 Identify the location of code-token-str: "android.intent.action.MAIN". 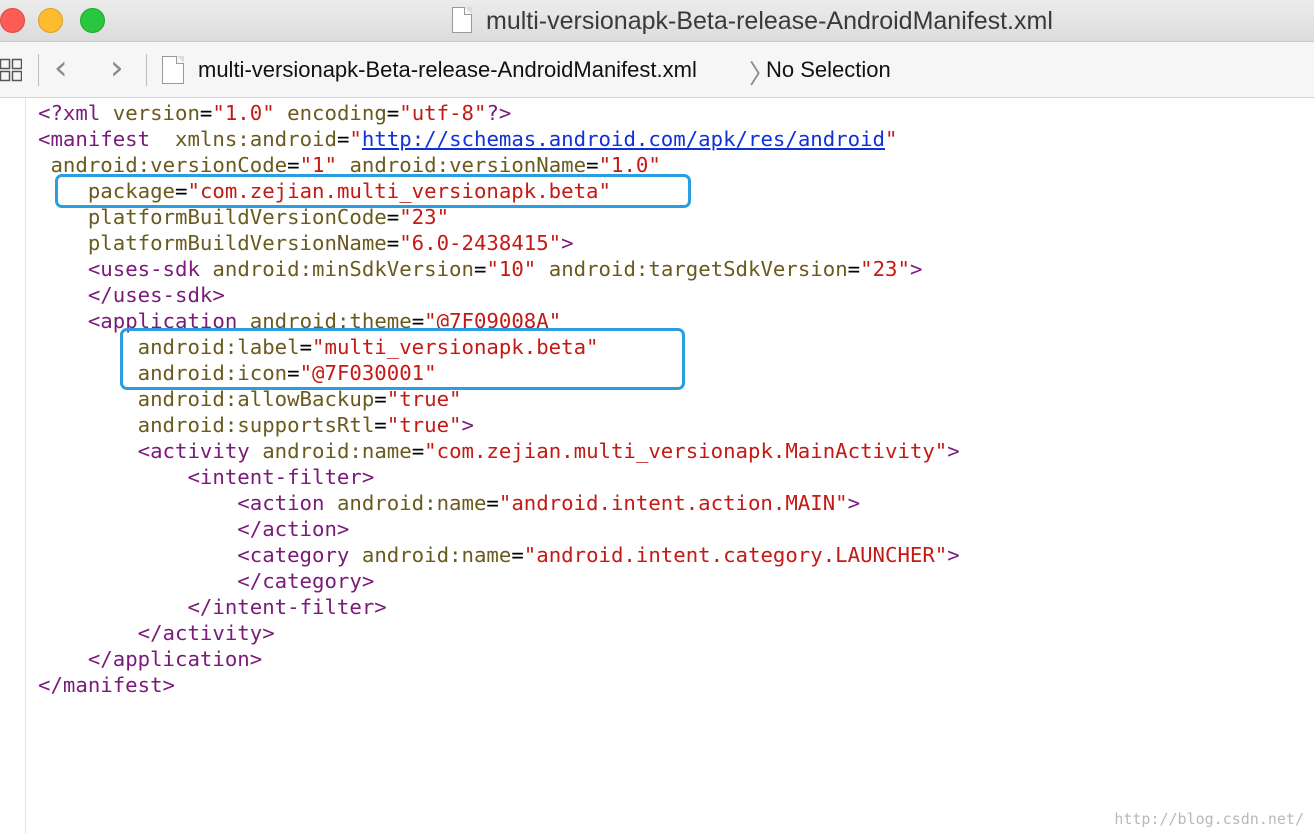
(673, 503).